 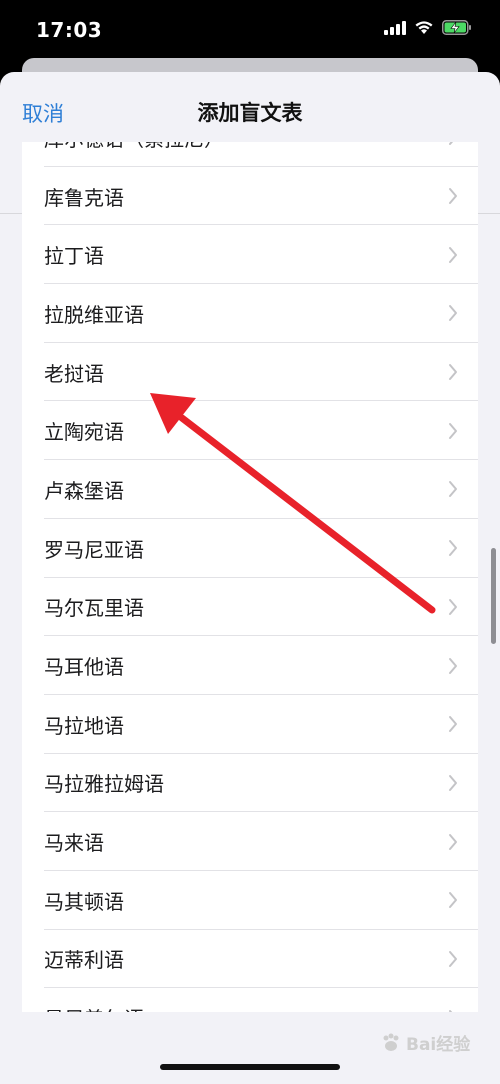 What do you see at coordinates (250, 372) in the screenshot?
I see `list-item: 老挝语` at bounding box center [250, 372].